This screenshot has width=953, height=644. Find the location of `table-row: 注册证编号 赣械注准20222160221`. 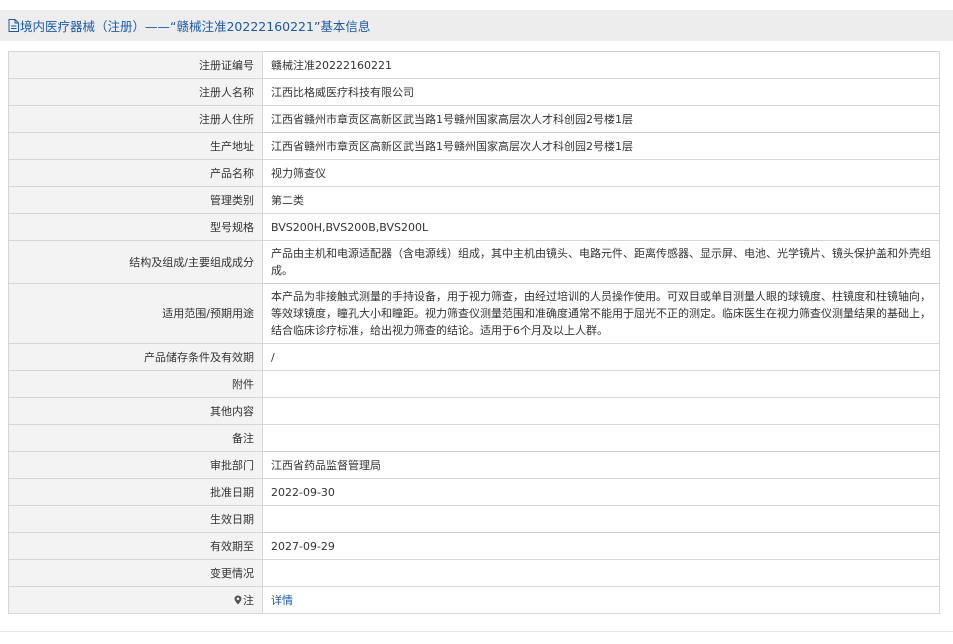

table-row: 注册证编号 赣械注准20222160221 is located at coordinates (474, 65).